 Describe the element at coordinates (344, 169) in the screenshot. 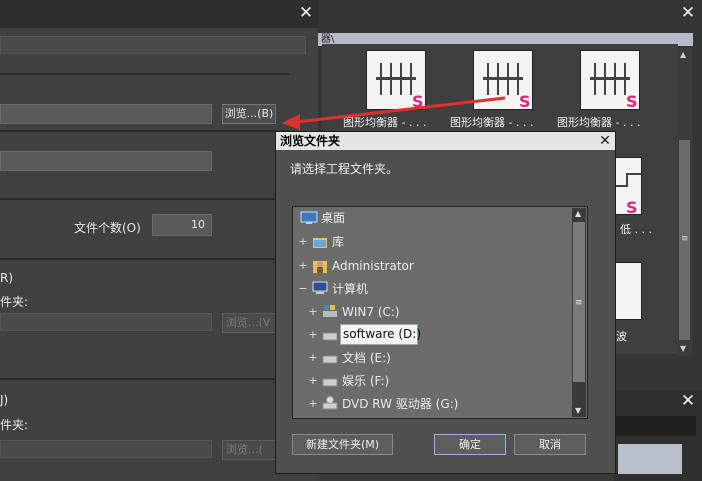

I see `dialog-prompt: 请选择工程文件夹。` at that location.